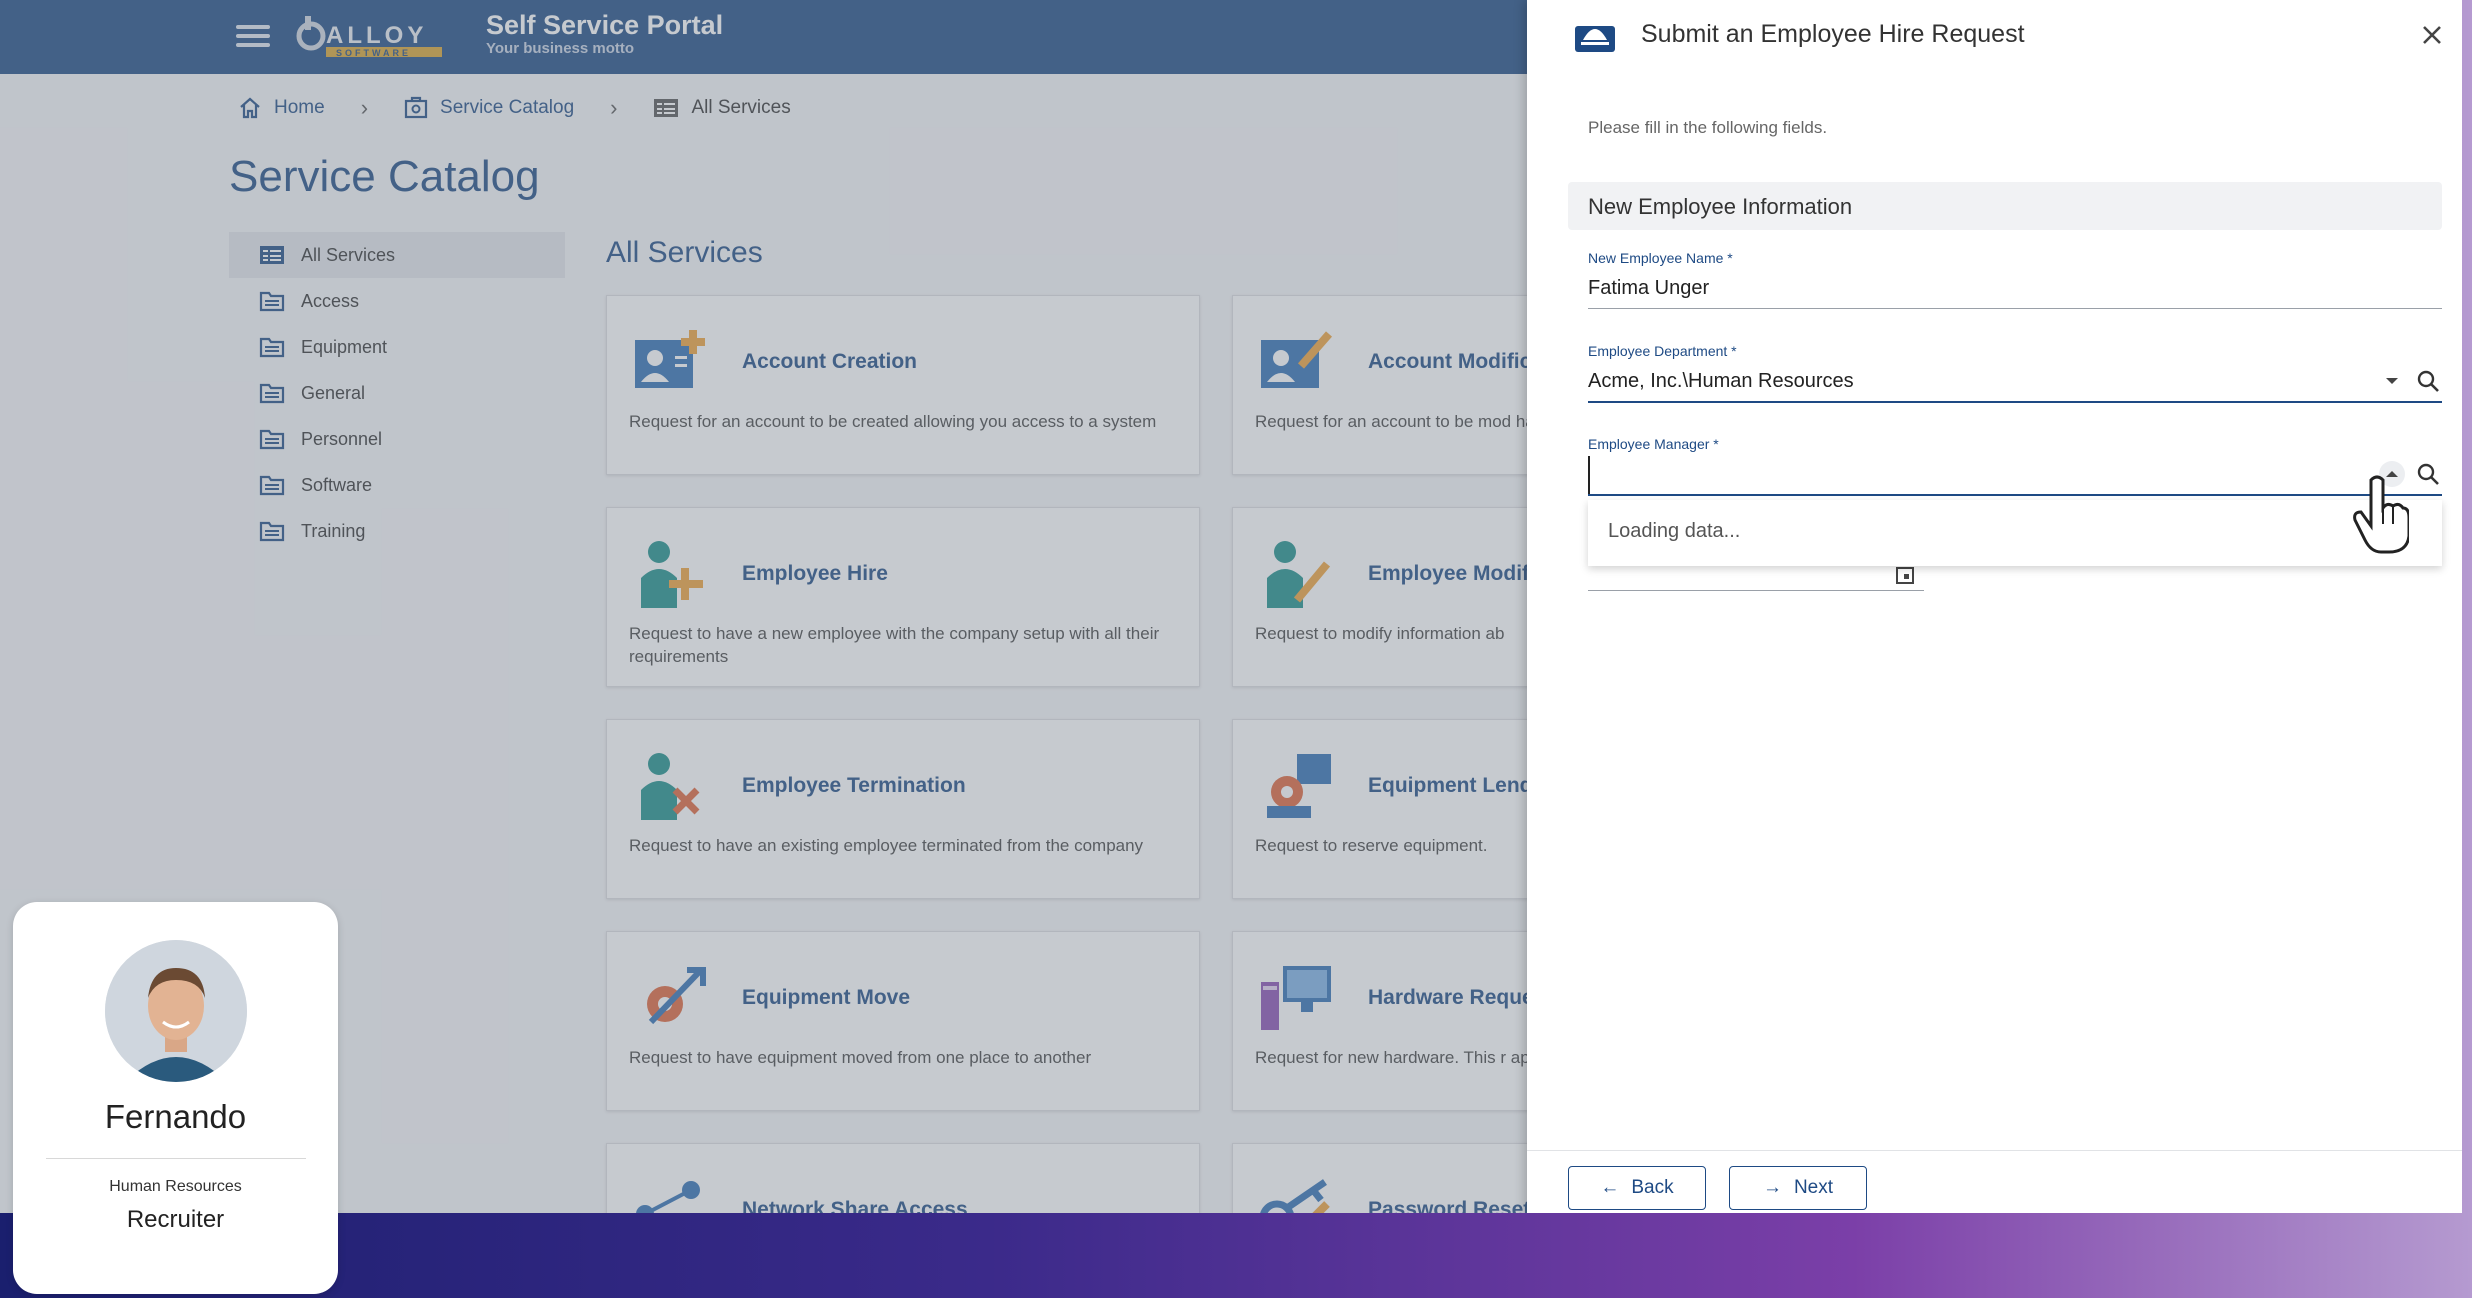  Describe the element at coordinates (176, 1011) in the screenshot. I see `user-avatar` at that location.